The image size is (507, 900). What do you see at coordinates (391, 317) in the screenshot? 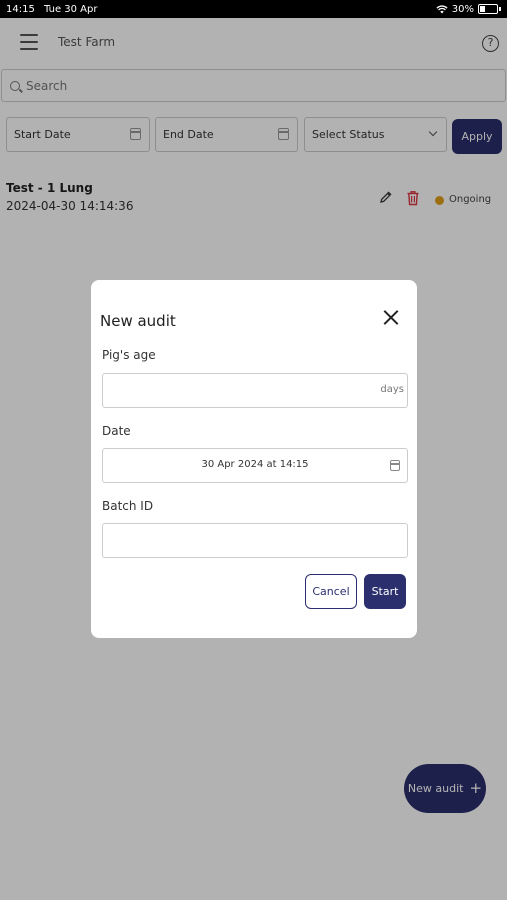
I see `close-icon` at bounding box center [391, 317].